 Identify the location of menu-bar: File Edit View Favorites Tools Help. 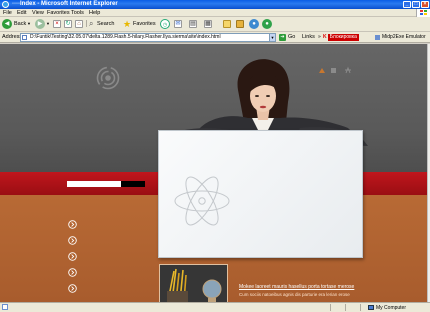
(215, 13).